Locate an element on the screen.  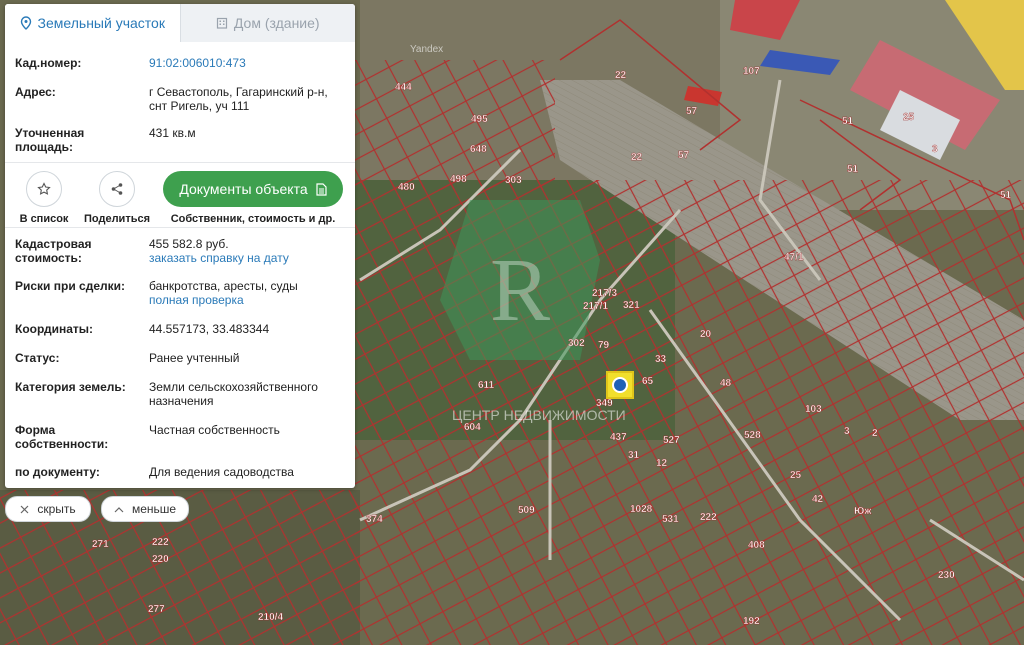
parcel-label: 437 is located at coordinates (618, 437).